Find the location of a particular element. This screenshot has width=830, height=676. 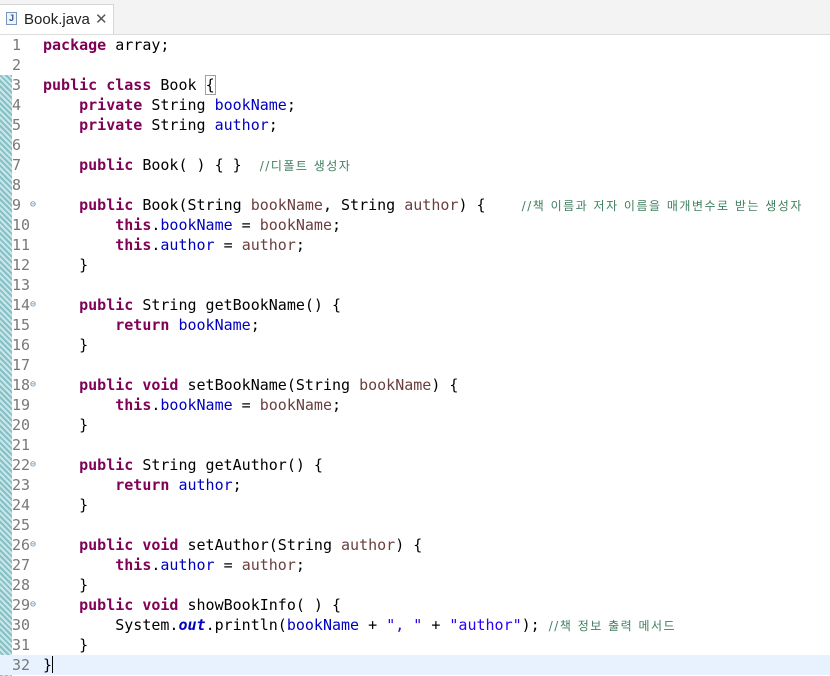

code-token: String getBookName() { is located at coordinates (237, 305).